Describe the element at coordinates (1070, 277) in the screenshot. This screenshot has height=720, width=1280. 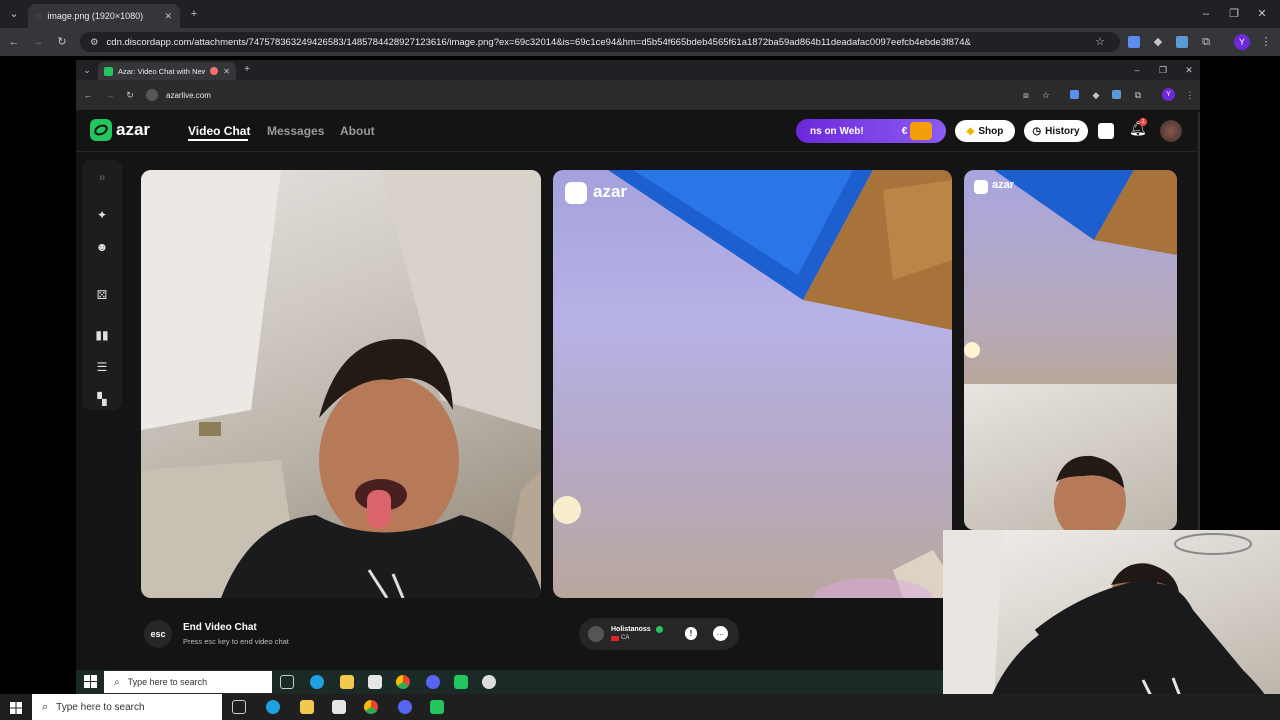
I see `preview-remote-feed: azar` at that location.